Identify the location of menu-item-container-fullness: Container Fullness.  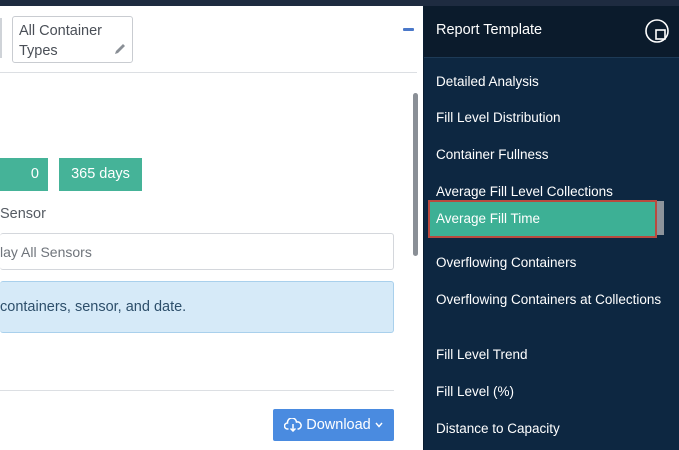
(551, 155).